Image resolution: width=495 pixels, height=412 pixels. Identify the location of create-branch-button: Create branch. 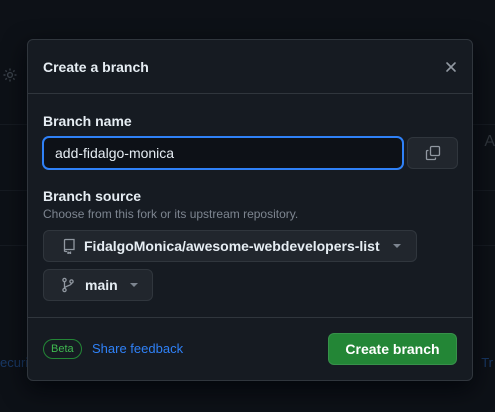
(392, 349).